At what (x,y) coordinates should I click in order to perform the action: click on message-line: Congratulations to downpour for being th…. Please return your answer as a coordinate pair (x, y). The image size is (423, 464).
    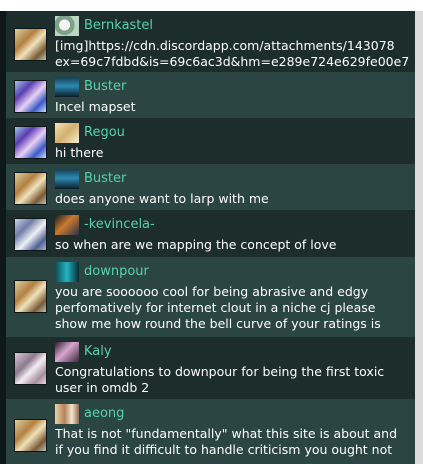
    Looking at the image, I should click on (220, 371).